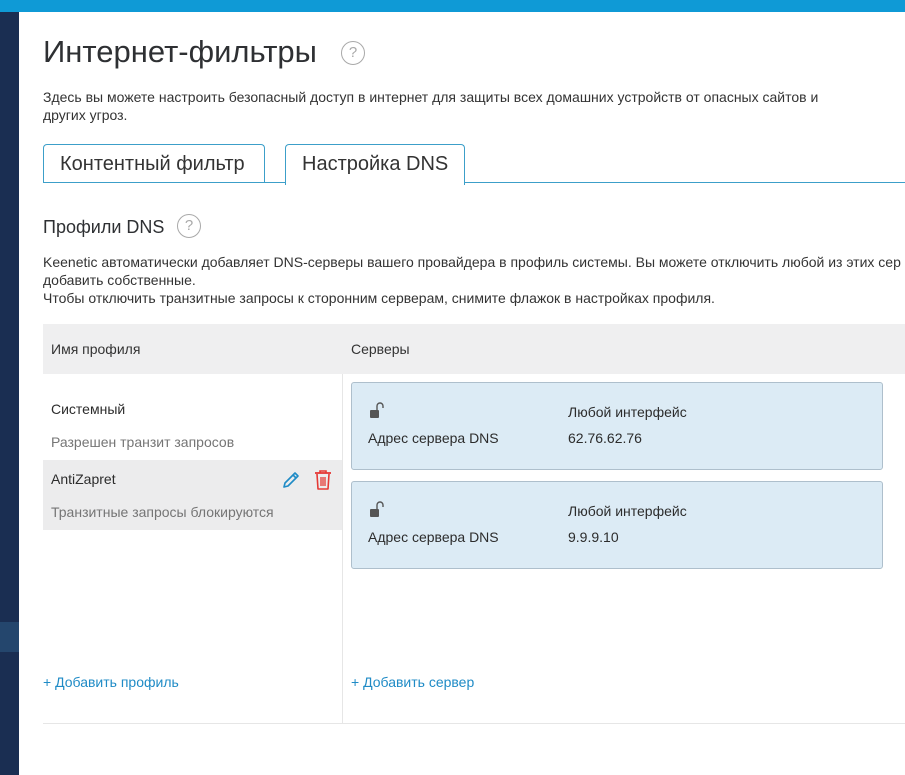 This screenshot has width=905, height=775. I want to click on help-icon: ?, so click(353, 53).